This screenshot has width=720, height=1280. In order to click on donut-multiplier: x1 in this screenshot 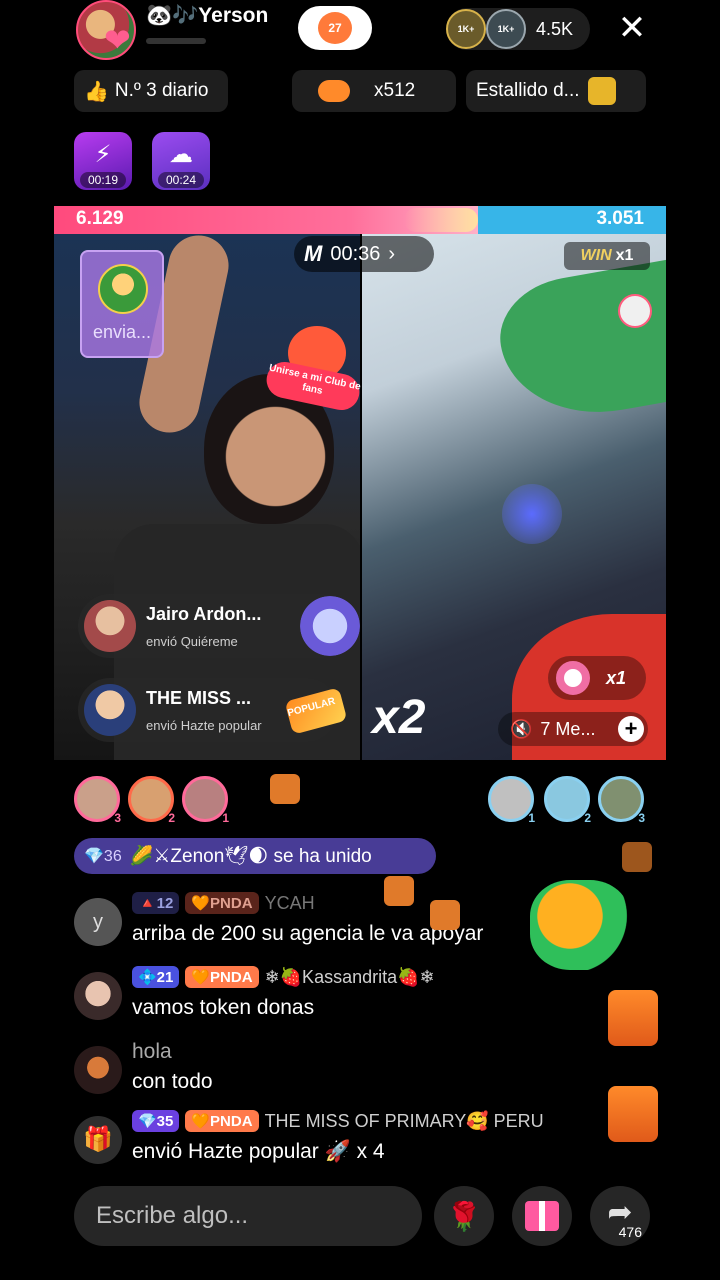, I will do `click(616, 677)`.